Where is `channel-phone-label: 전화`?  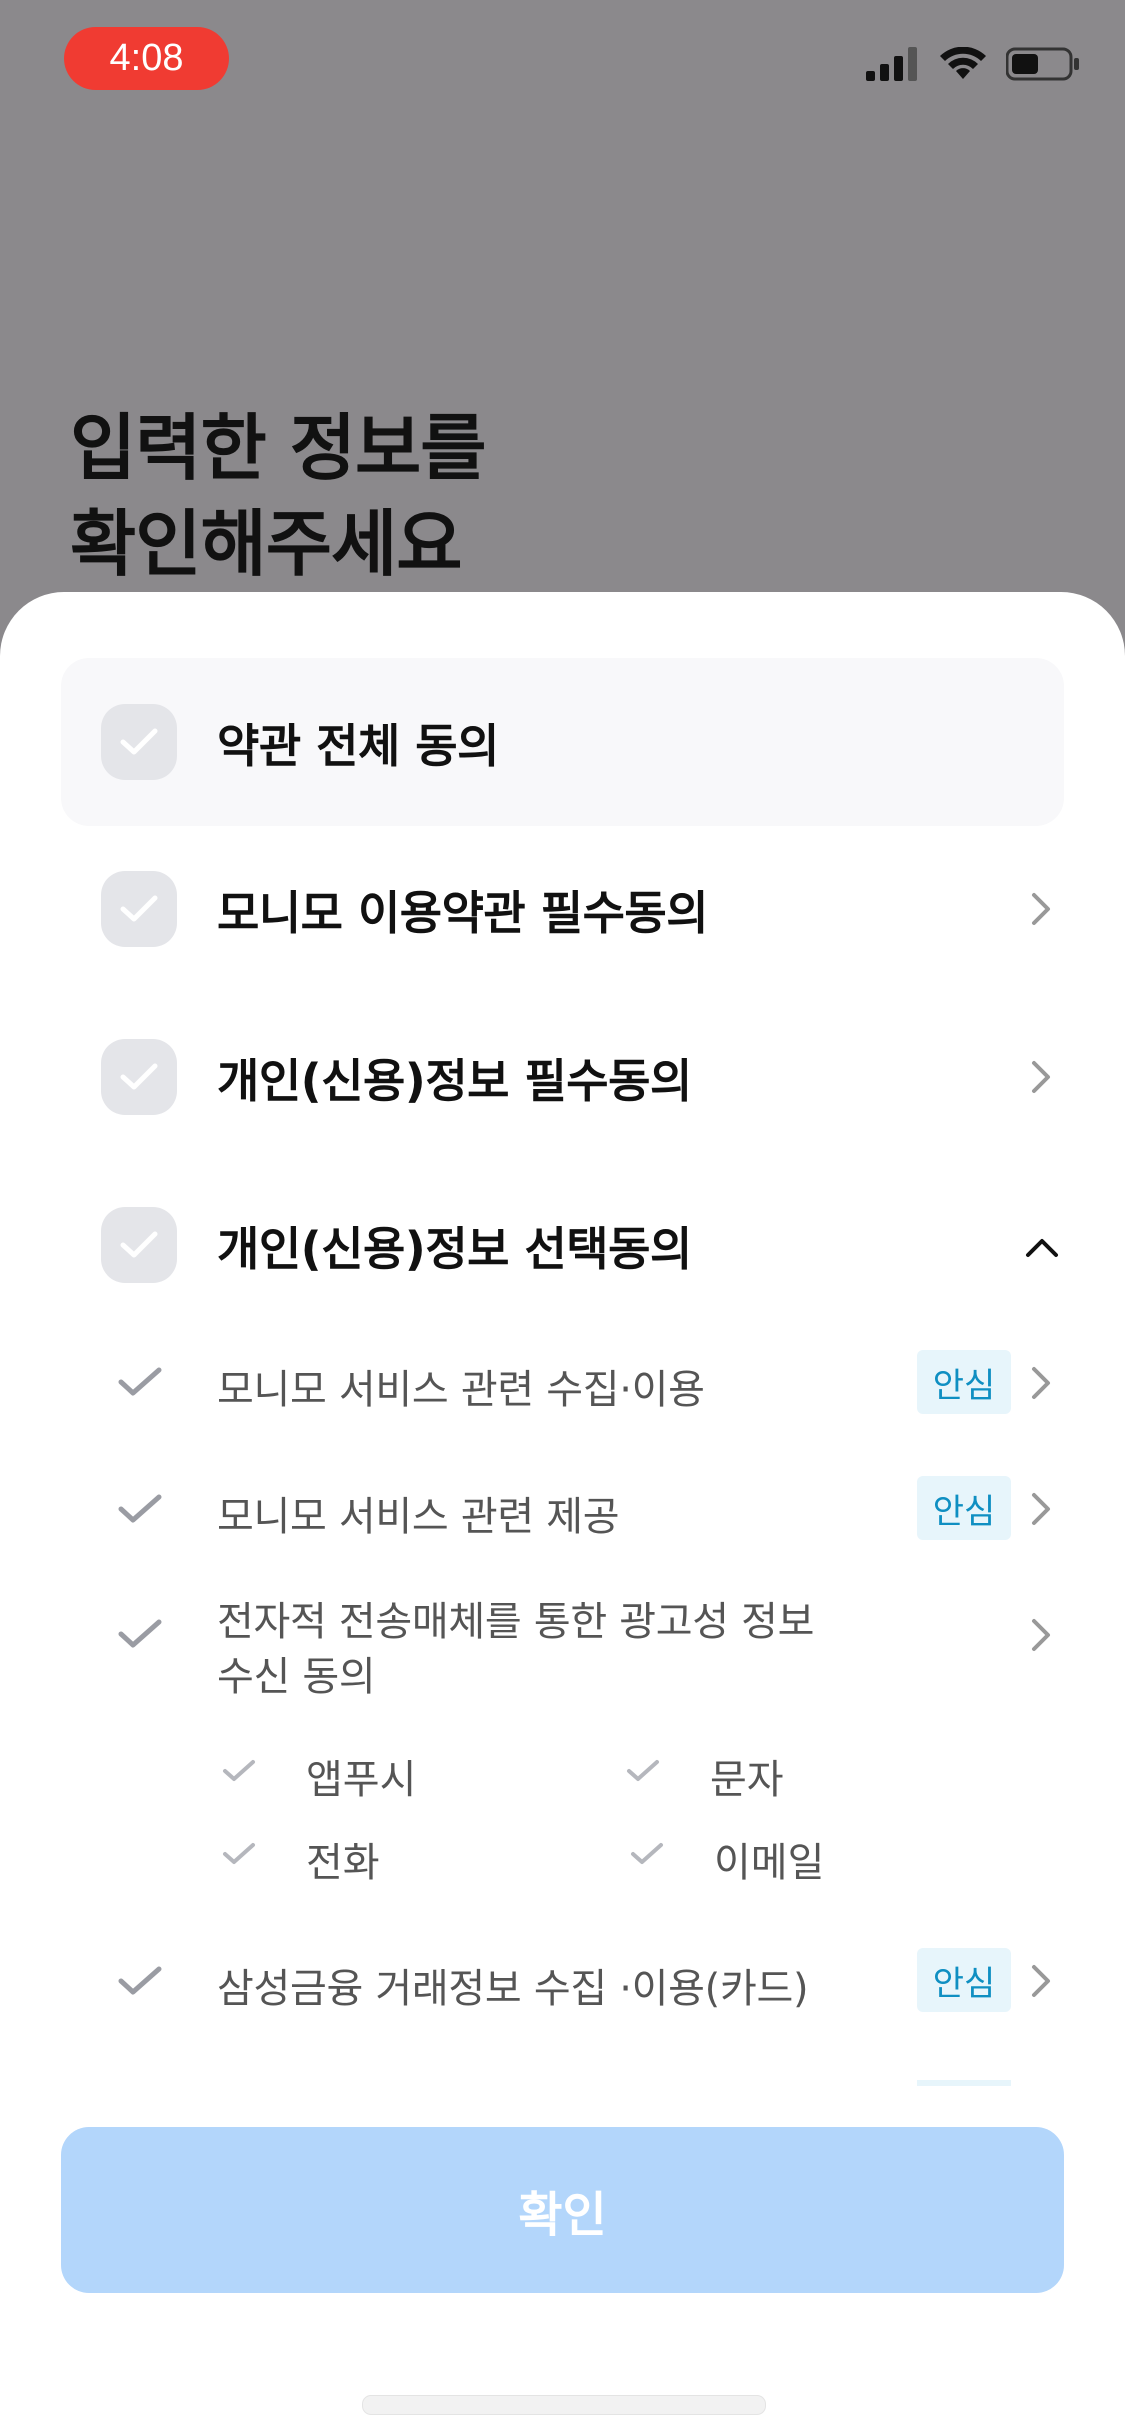 channel-phone-label: 전화 is located at coordinates (343, 1863).